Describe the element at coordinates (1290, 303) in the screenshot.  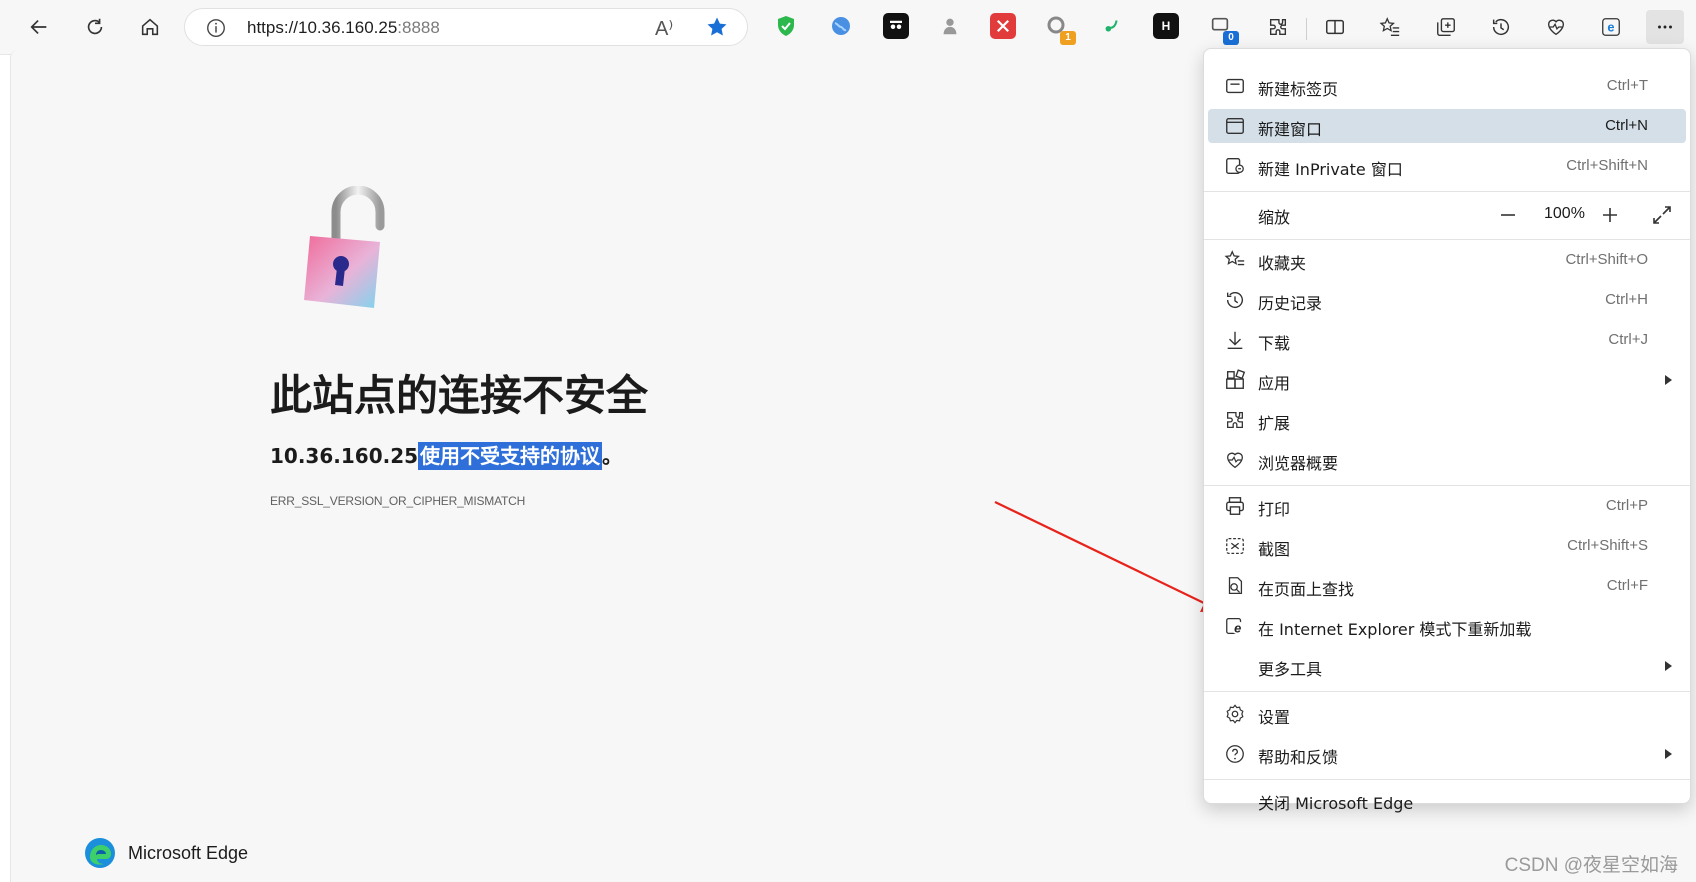
I see `menu-label: 历史记录` at that location.